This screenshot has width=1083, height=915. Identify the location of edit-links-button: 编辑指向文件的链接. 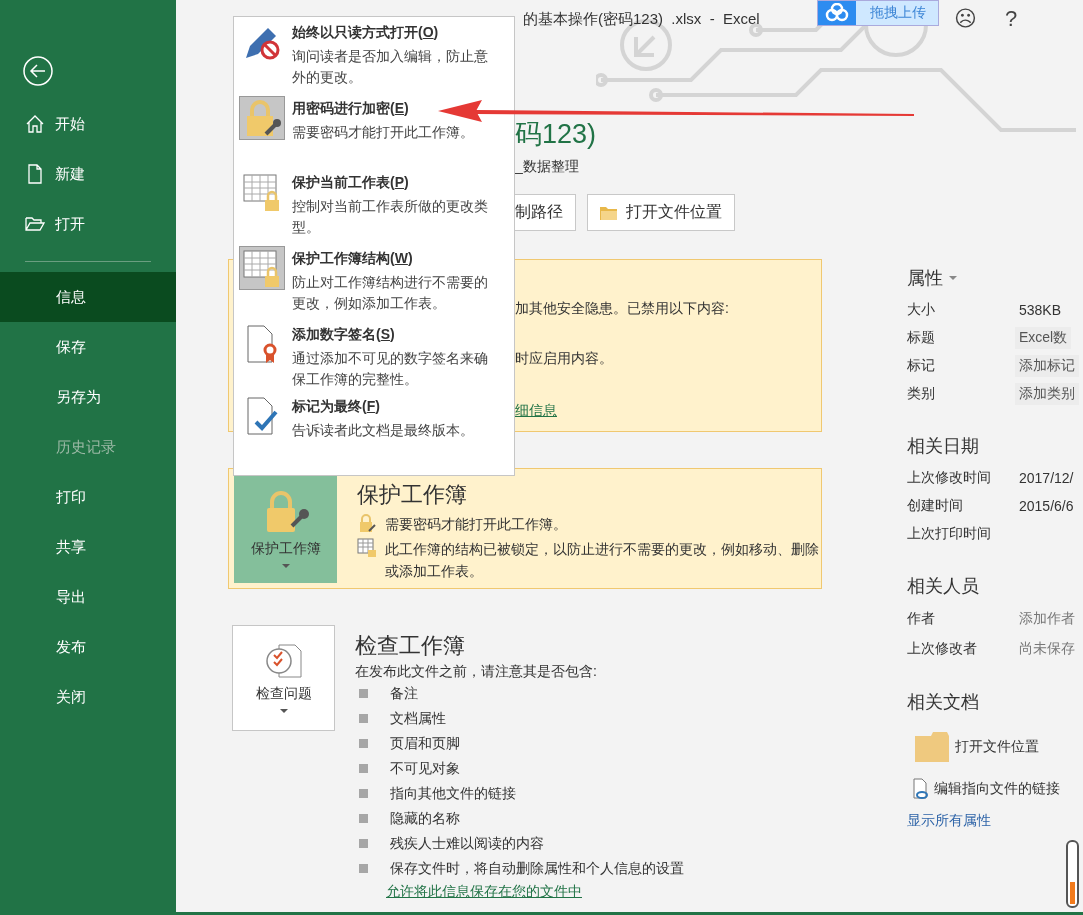
(997, 789).